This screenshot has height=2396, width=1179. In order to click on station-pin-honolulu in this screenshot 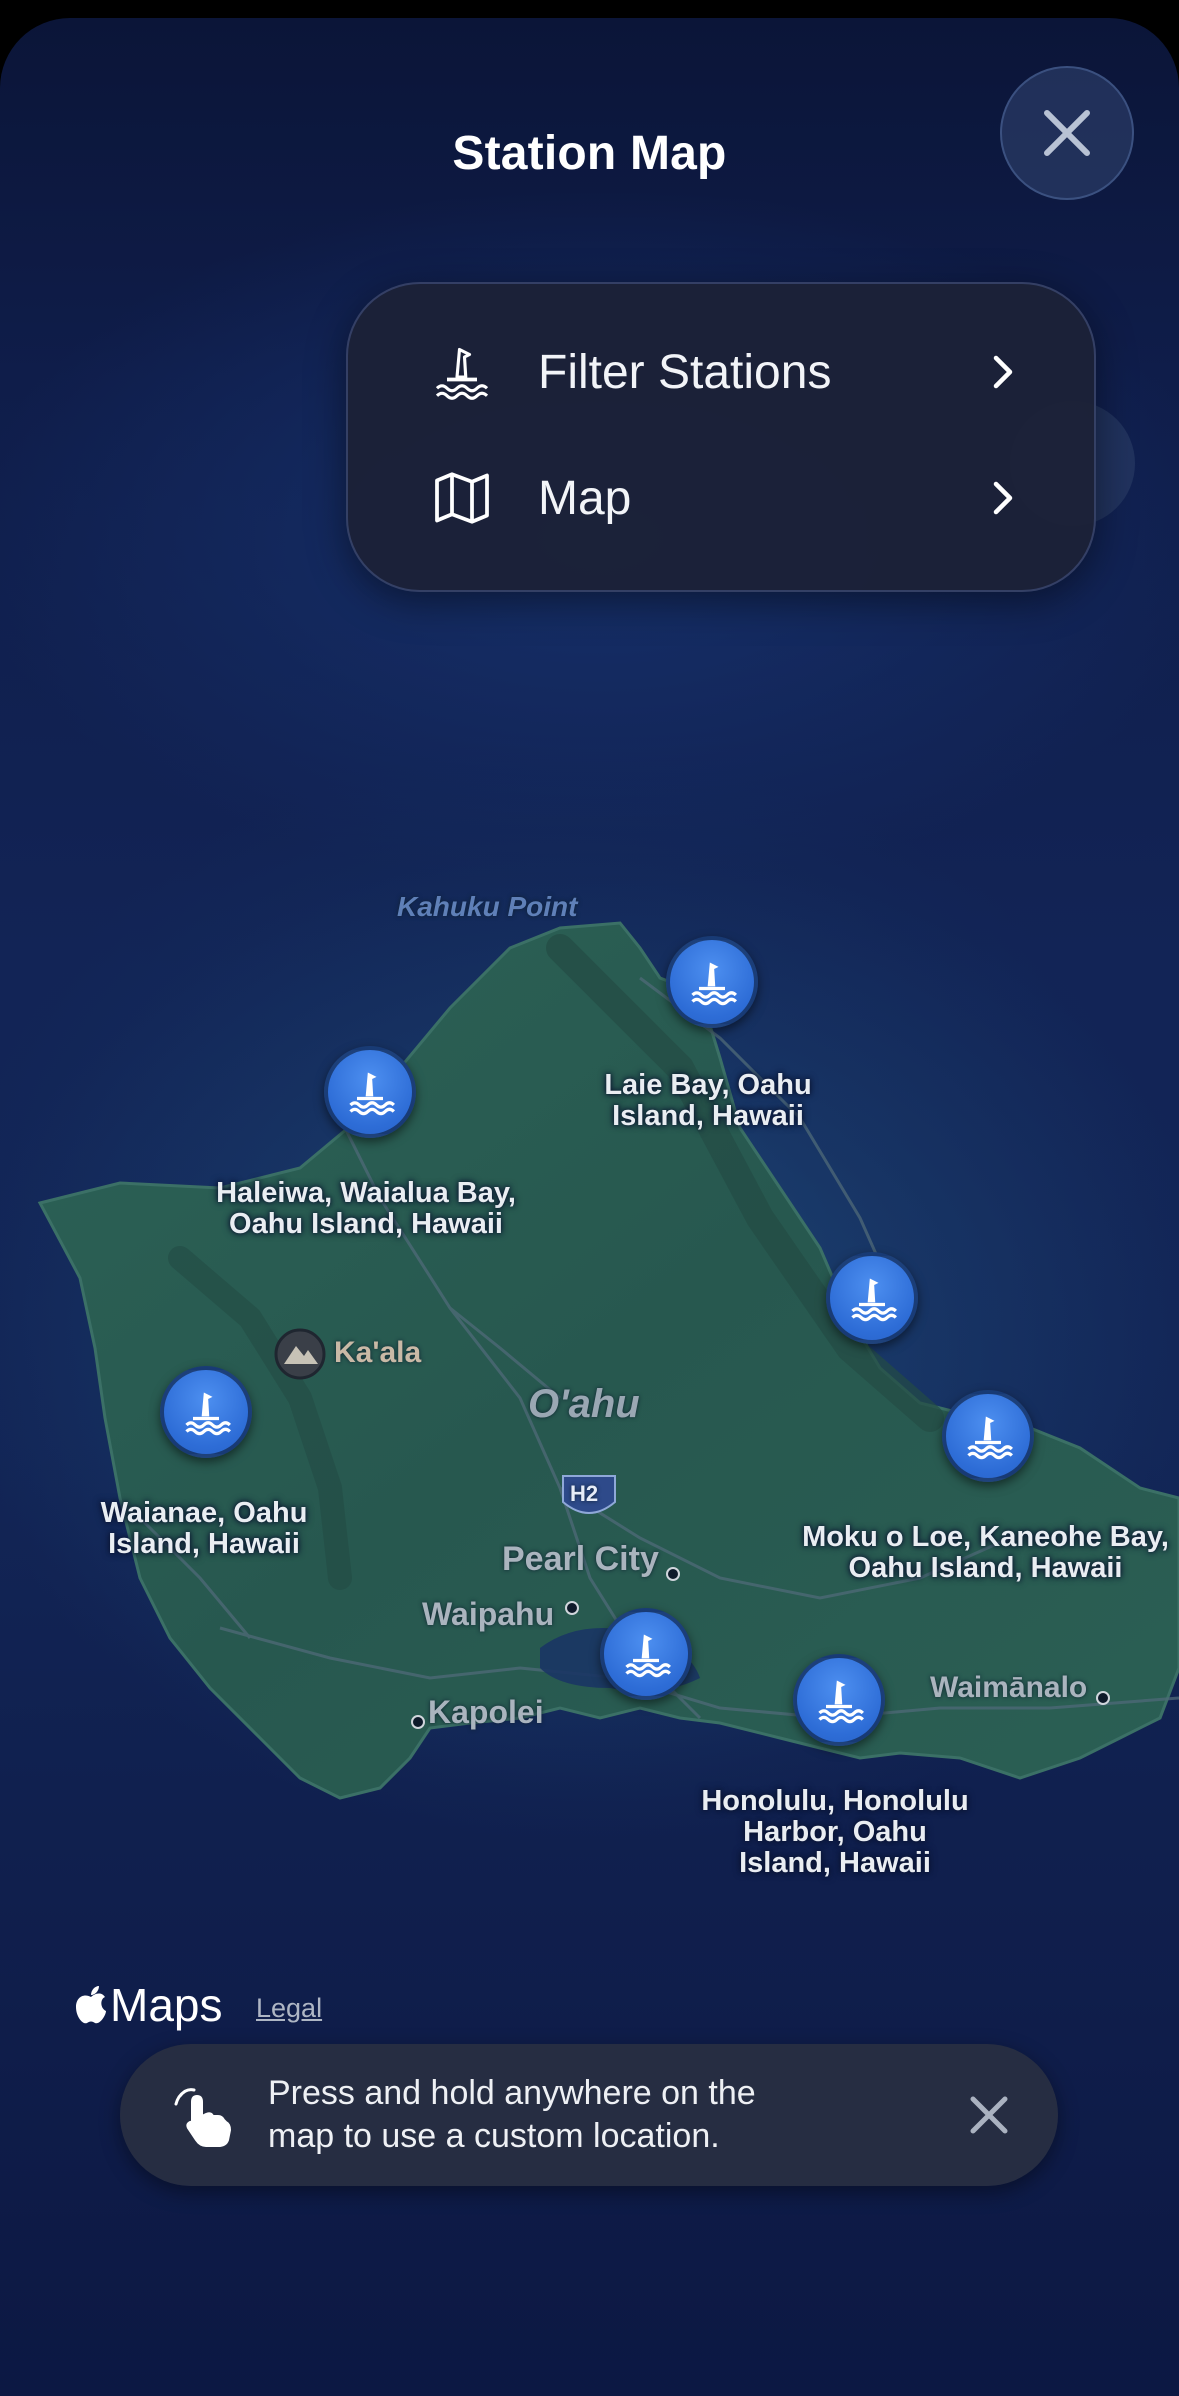, I will do `click(839, 1700)`.